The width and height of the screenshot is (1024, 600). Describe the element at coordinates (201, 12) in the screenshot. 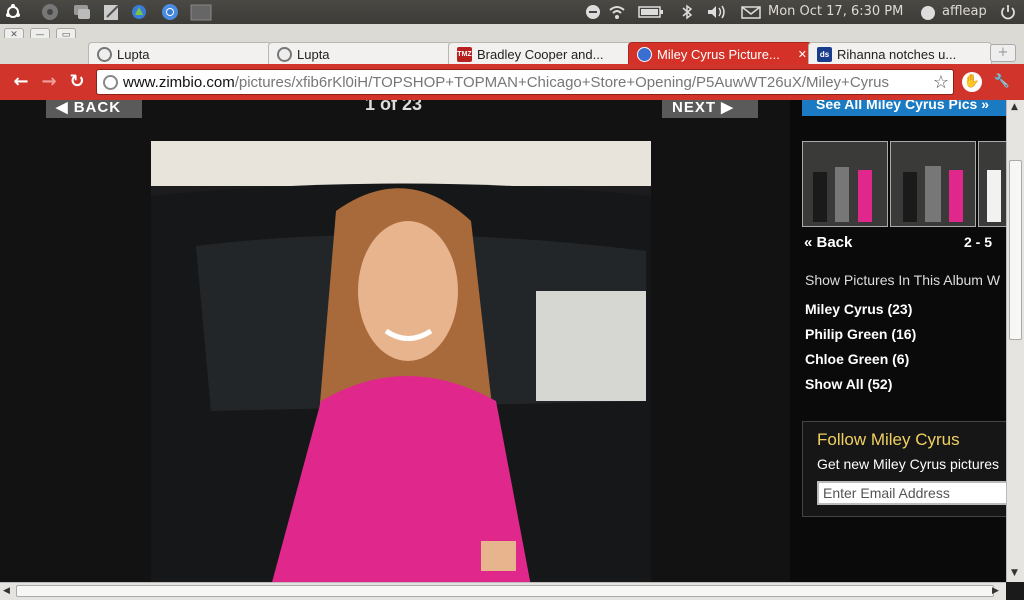

I see `window-icon` at that location.